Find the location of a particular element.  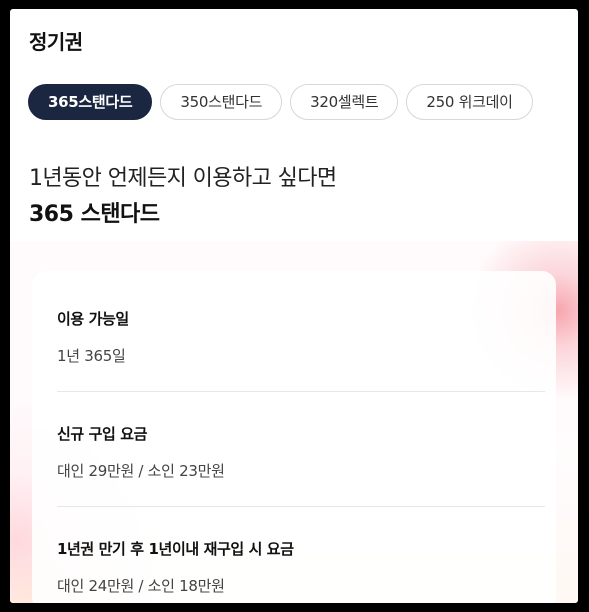

page-title: 정기권 is located at coordinates (56, 42).